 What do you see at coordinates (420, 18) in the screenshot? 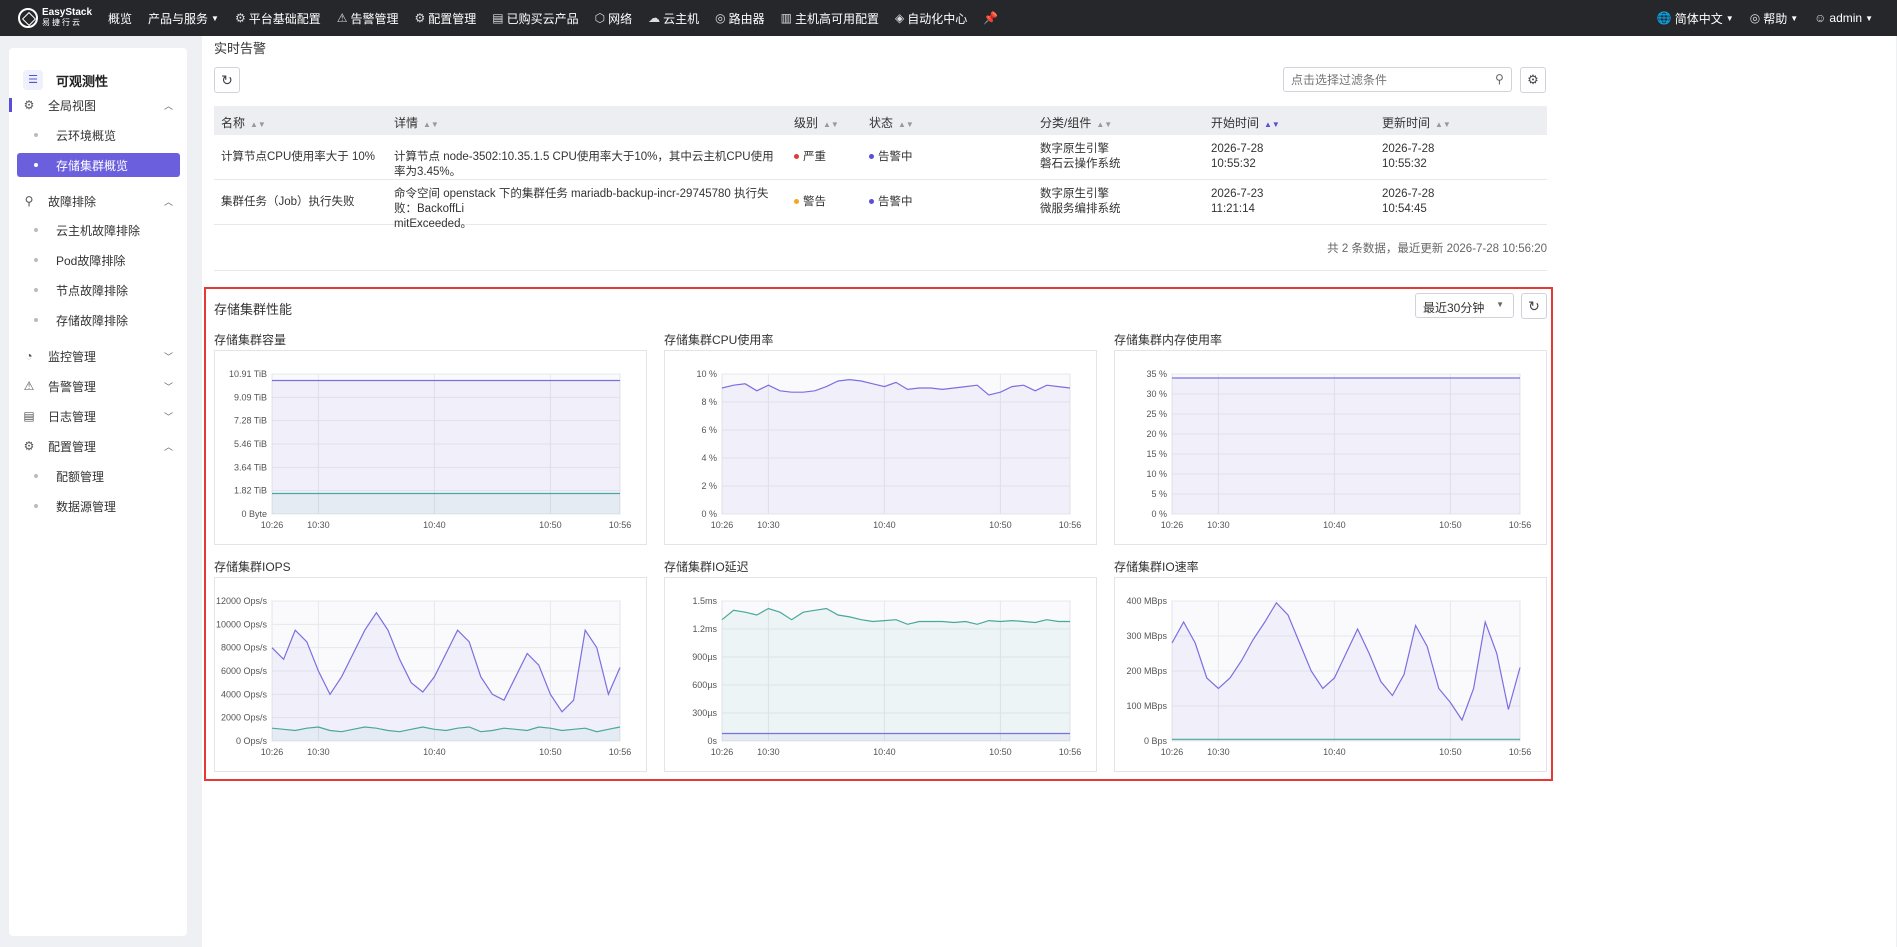
I see `nav-icon: ⚙` at bounding box center [420, 18].